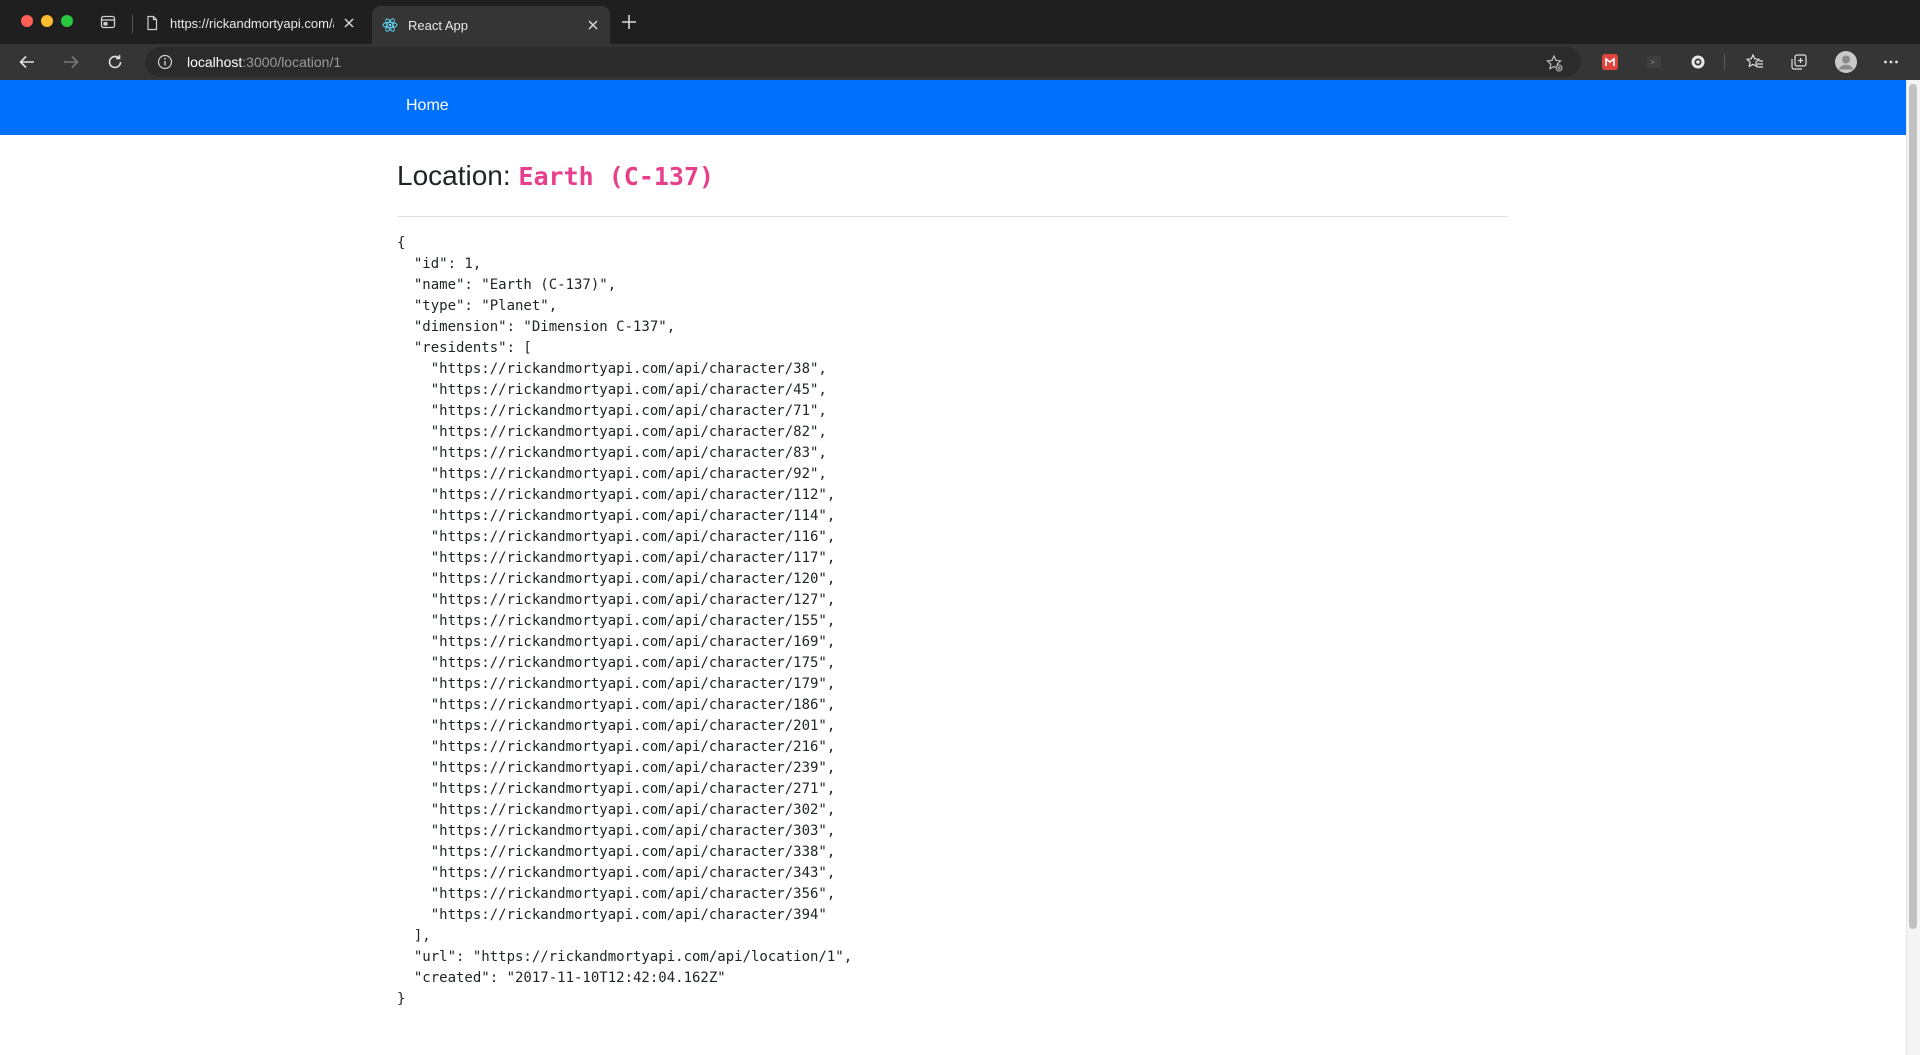  What do you see at coordinates (390, 25) in the screenshot?
I see `react-icon` at bounding box center [390, 25].